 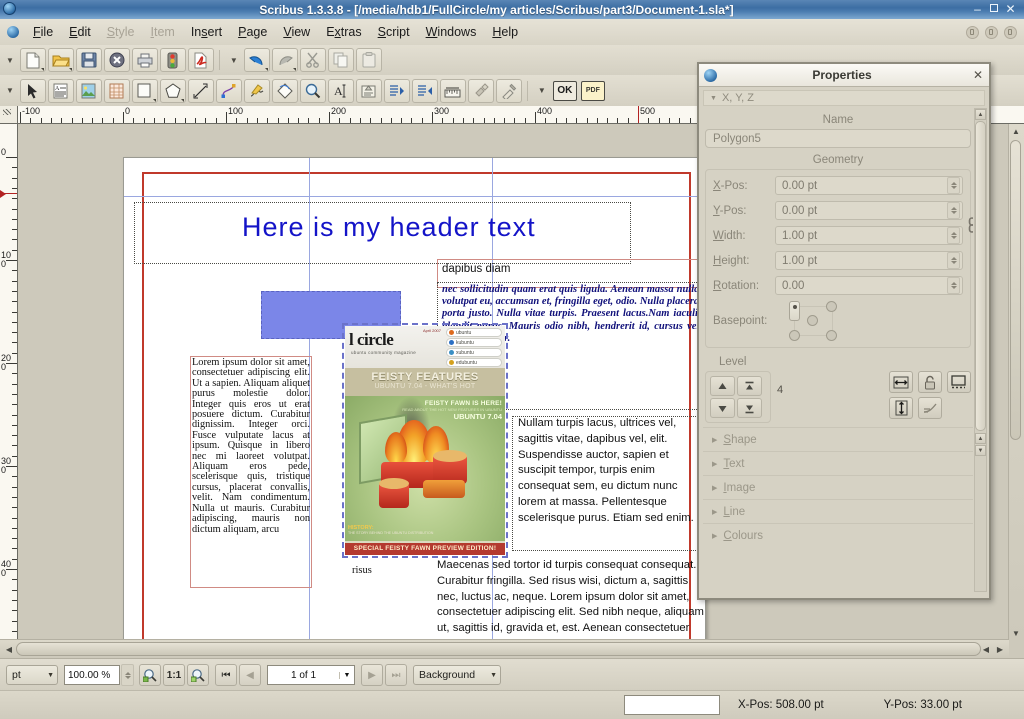 I want to click on lock-item-button, so click(x=930, y=382).